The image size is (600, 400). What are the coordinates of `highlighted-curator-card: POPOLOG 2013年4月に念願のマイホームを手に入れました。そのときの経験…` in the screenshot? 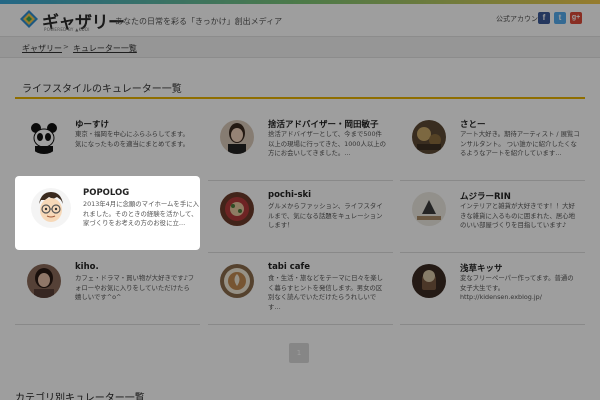 It's located at (107, 213).